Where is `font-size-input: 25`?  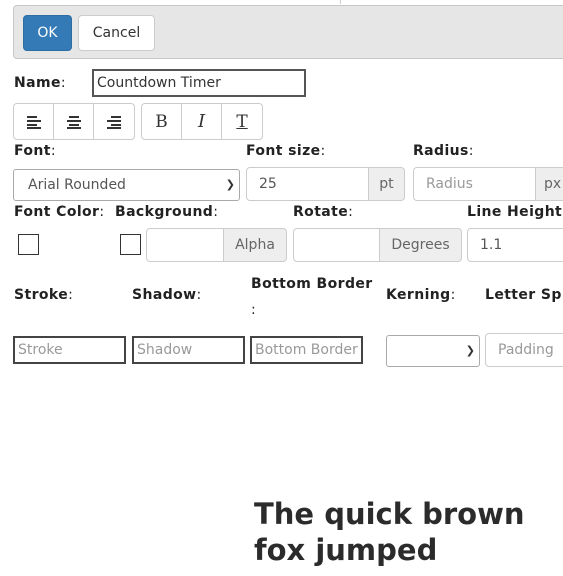
font-size-input: 25 is located at coordinates (307, 184).